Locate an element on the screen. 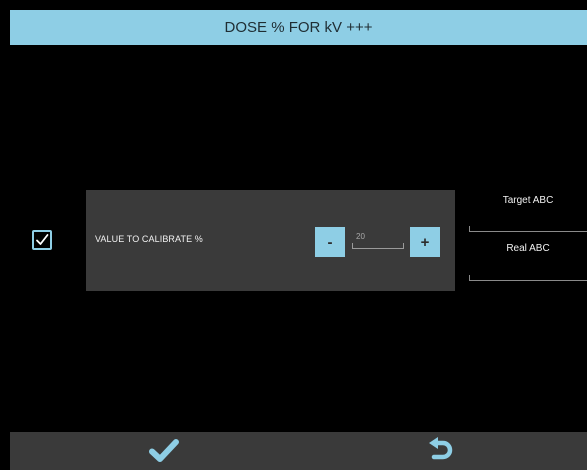 This screenshot has height=470, width=587. real-abc-field is located at coordinates (528, 278).